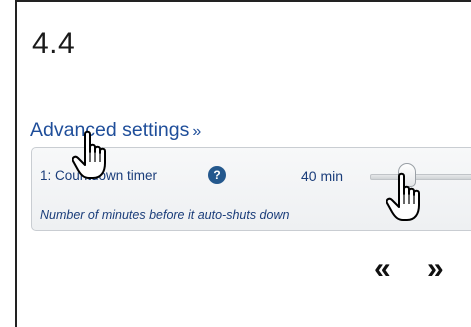  I want to click on advanced-settings-link: Advanced settings», so click(115, 130).